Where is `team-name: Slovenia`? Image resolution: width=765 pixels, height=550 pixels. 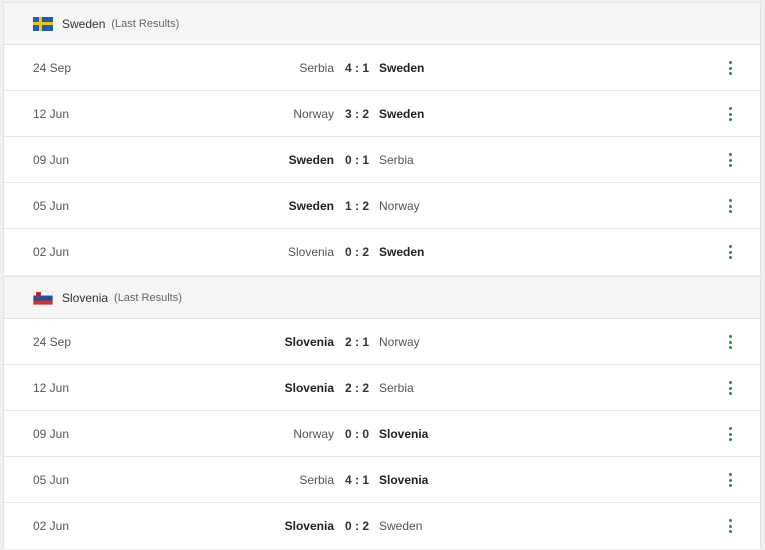 team-name: Slovenia is located at coordinates (85, 297).